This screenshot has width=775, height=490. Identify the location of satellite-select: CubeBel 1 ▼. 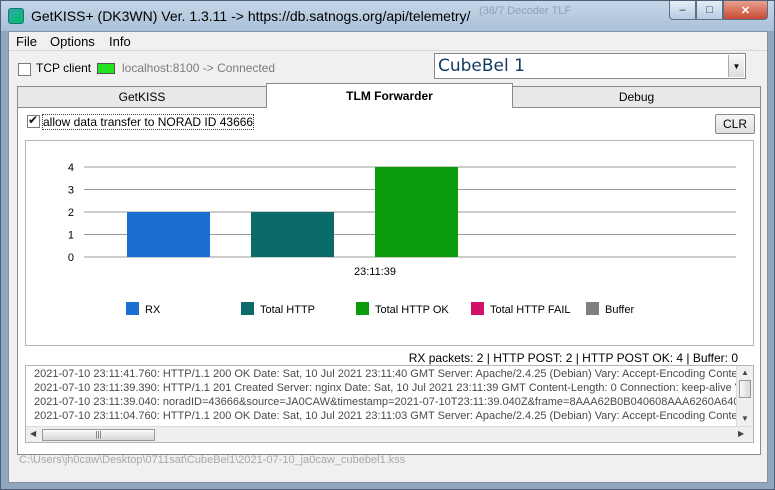
(590, 66).